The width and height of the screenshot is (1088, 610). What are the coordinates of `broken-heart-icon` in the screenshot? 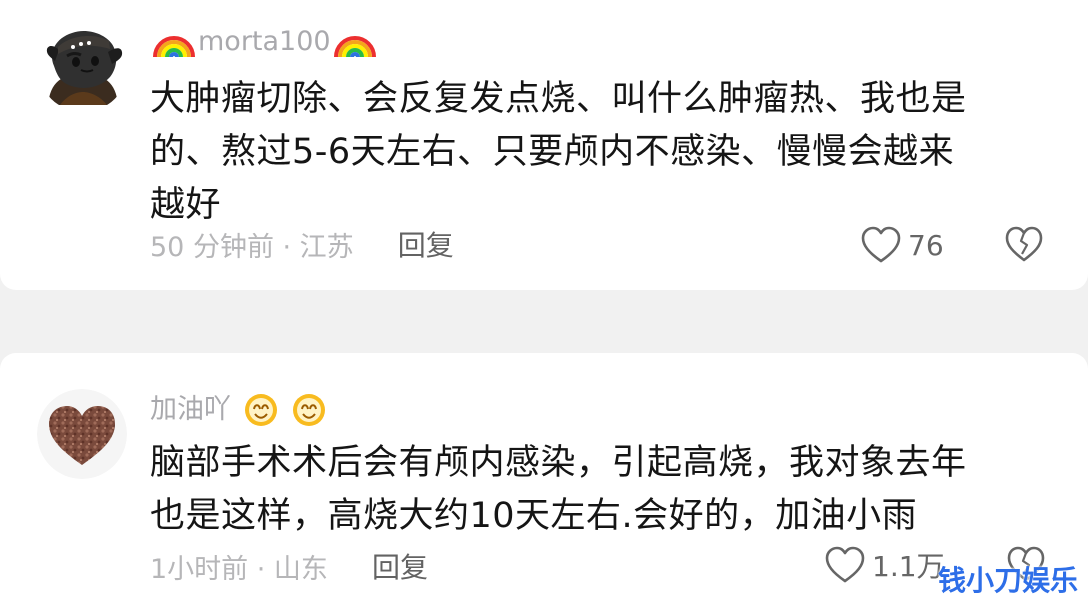 It's located at (1024, 245).